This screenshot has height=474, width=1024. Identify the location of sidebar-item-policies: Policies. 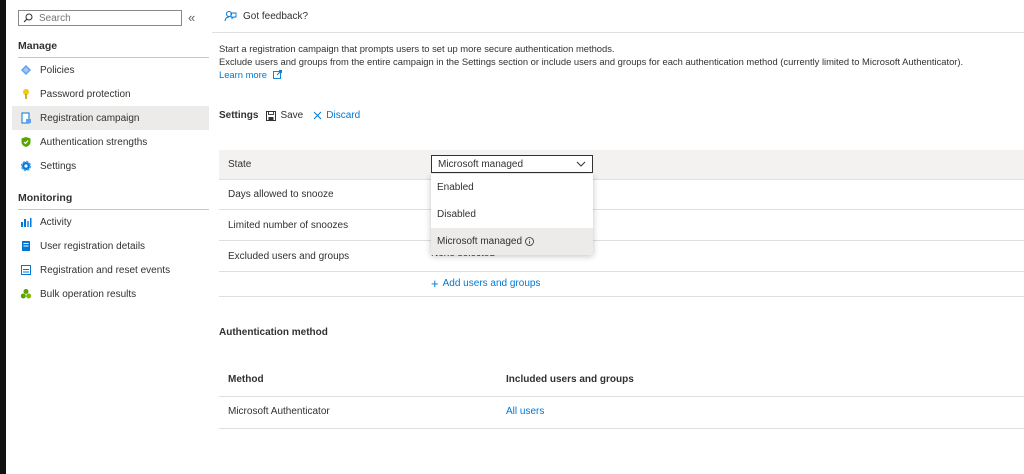
(110, 70).